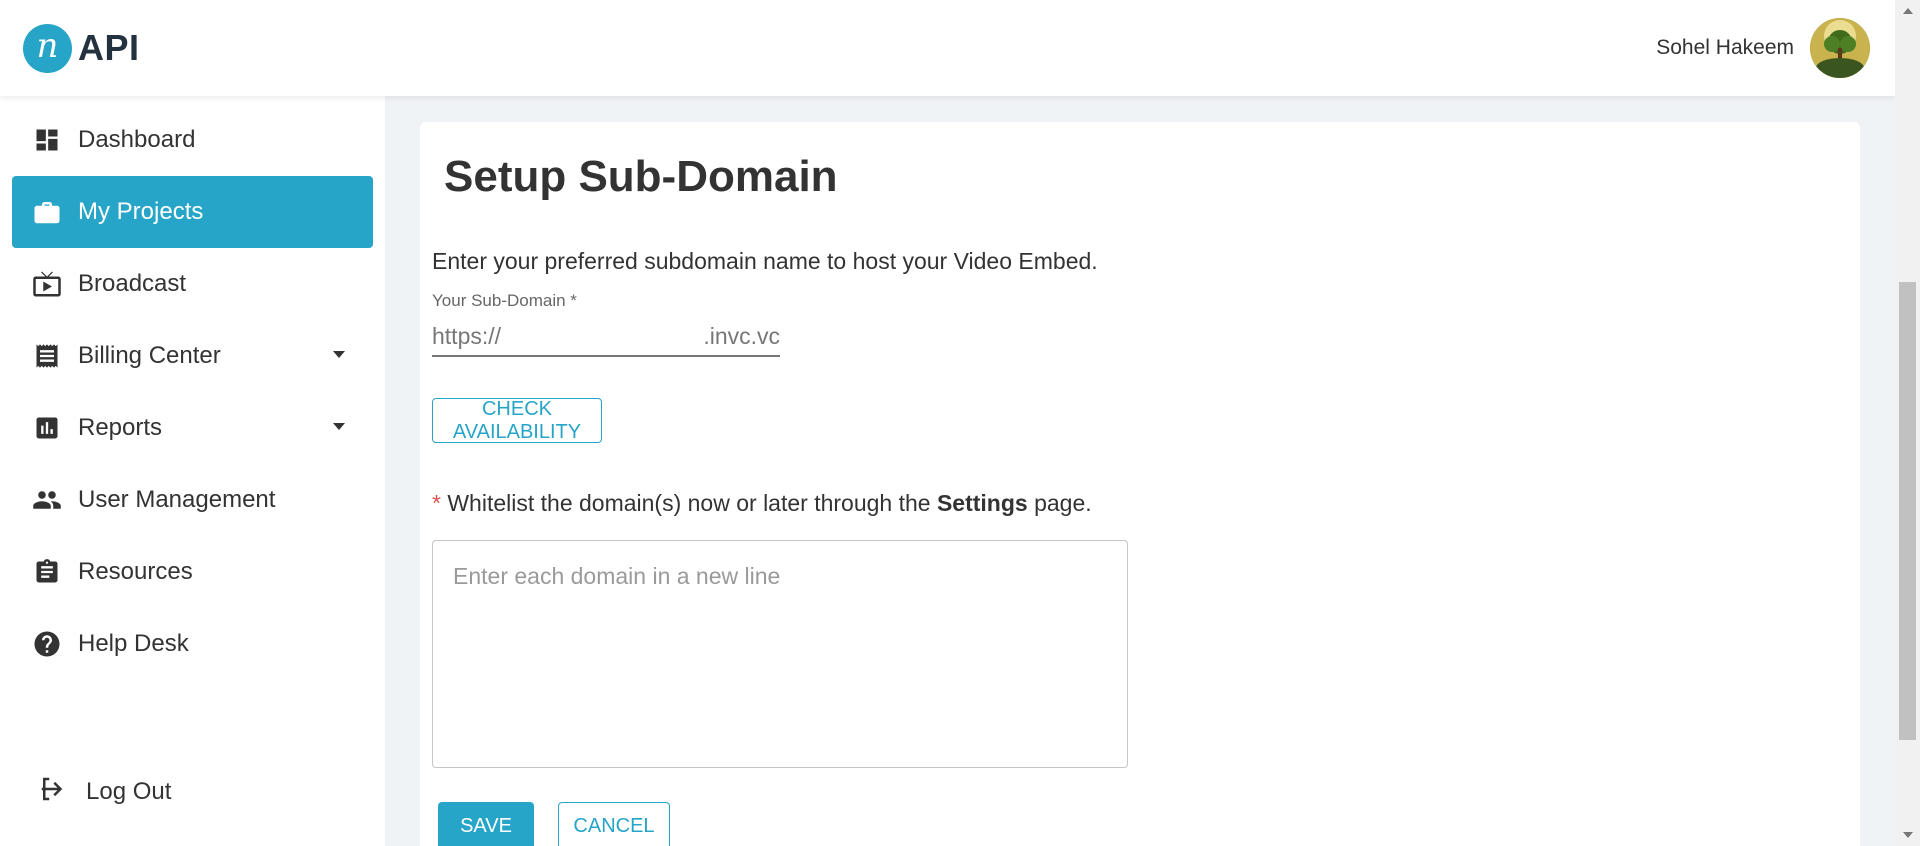  Describe the element at coordinates (109, 47) in the screenshot. I see `logo-text: API` at that location.